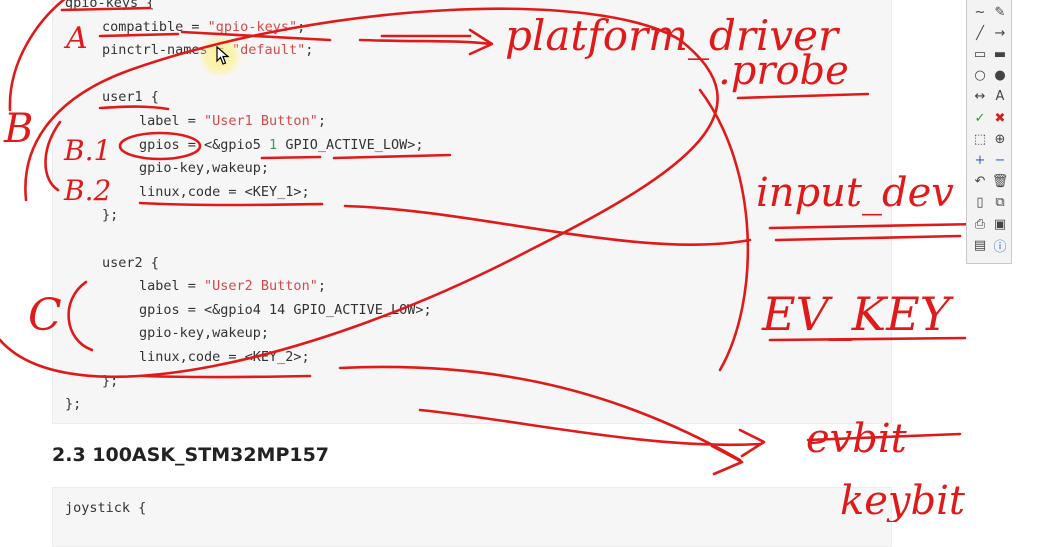 The height and width of the screenshot is (547, 1045). Describe the element at coordinates (1000, 224) in the screenshot. I see `save-icon: ▣` at that location.